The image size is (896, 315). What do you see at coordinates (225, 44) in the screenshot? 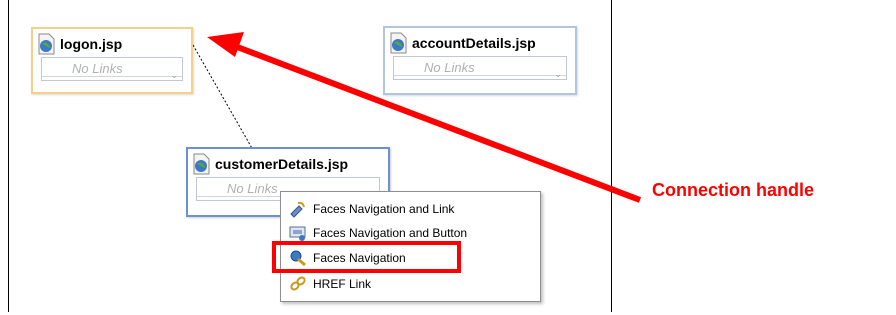
I see `callout-arrow-head` at bounding box center [225, 44].